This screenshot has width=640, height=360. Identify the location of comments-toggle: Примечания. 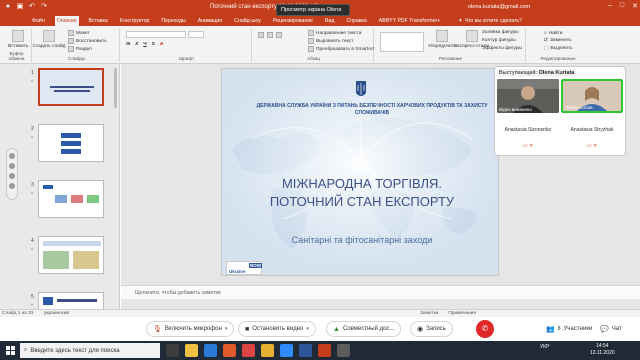
(462, 313).